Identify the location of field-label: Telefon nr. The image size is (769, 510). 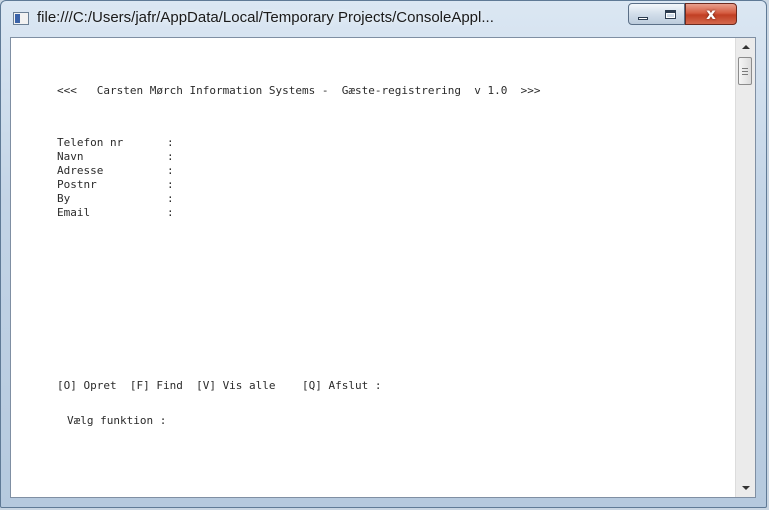
(90, 142).